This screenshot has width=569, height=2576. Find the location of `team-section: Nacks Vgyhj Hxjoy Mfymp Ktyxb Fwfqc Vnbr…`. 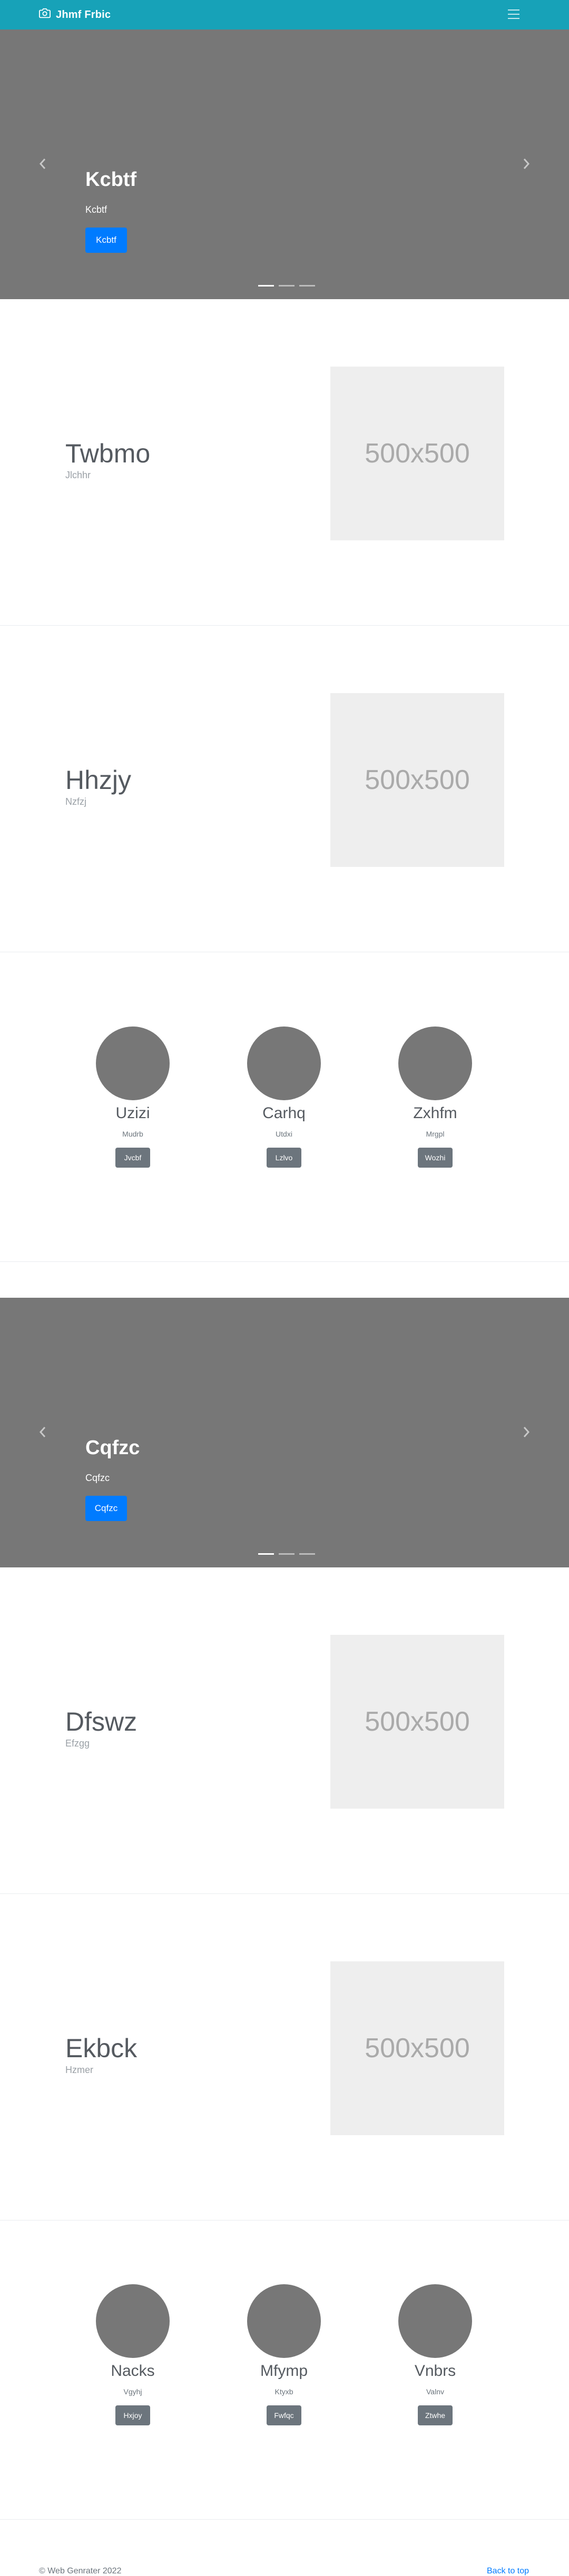

team-section: Nacks Vgyhj Hxjoy Mfymp Ktyxb Fwfqc Vnbr… is located at coordinates (284, 2365).